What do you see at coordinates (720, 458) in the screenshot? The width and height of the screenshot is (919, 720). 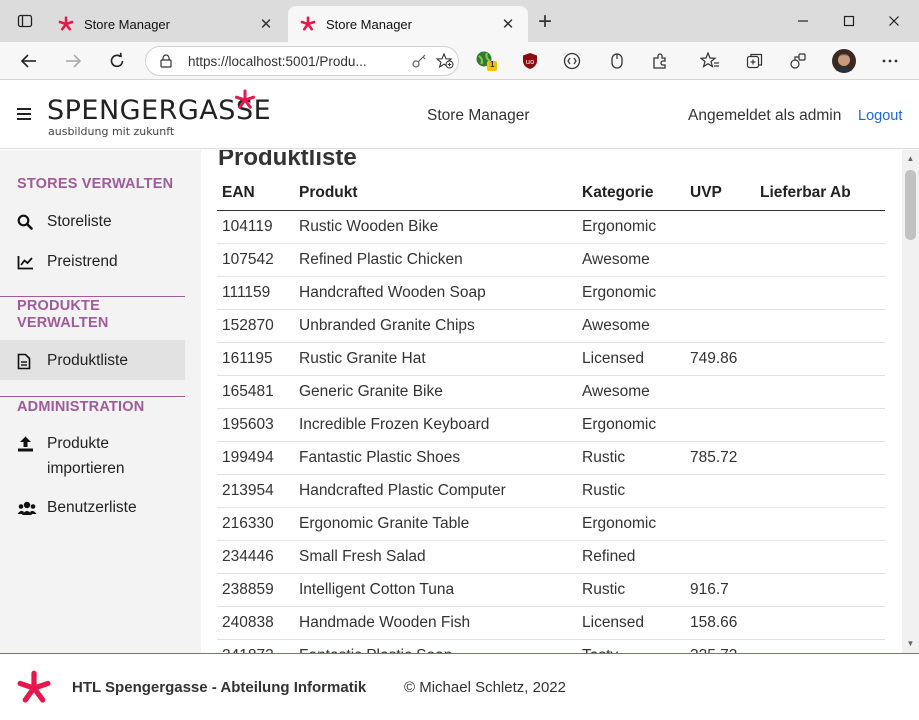 I see `cell-uvp: 785.72` at bounding box center [720, 458].